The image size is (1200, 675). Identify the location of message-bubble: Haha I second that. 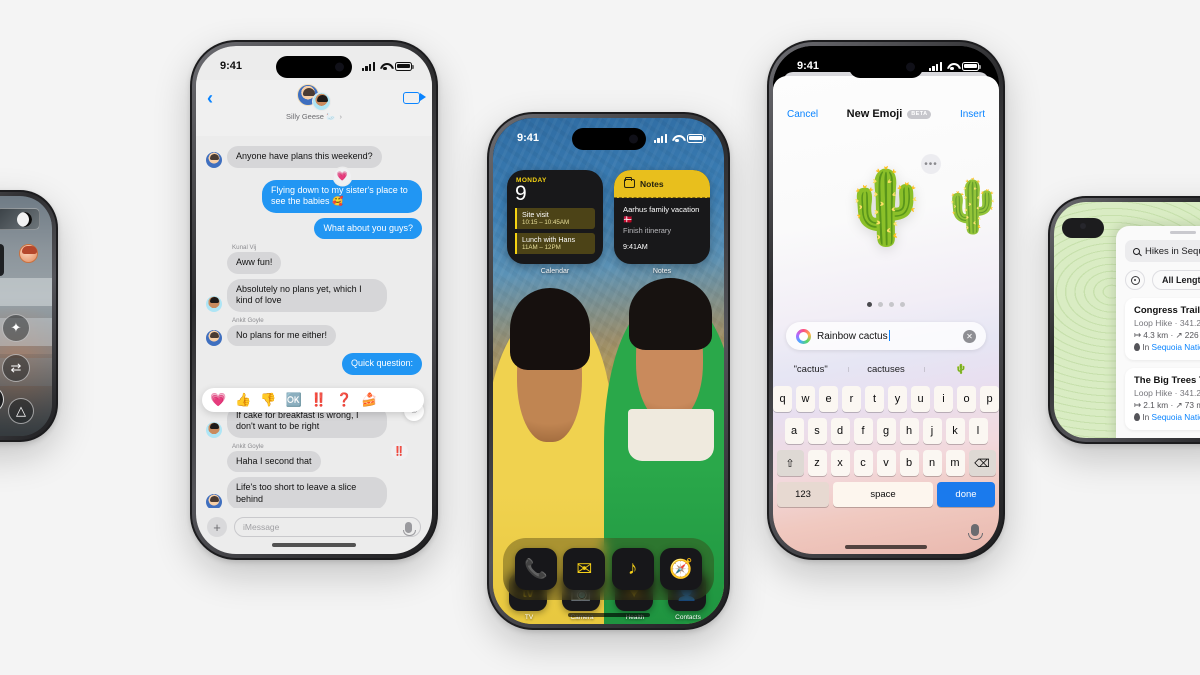
(274, 461).